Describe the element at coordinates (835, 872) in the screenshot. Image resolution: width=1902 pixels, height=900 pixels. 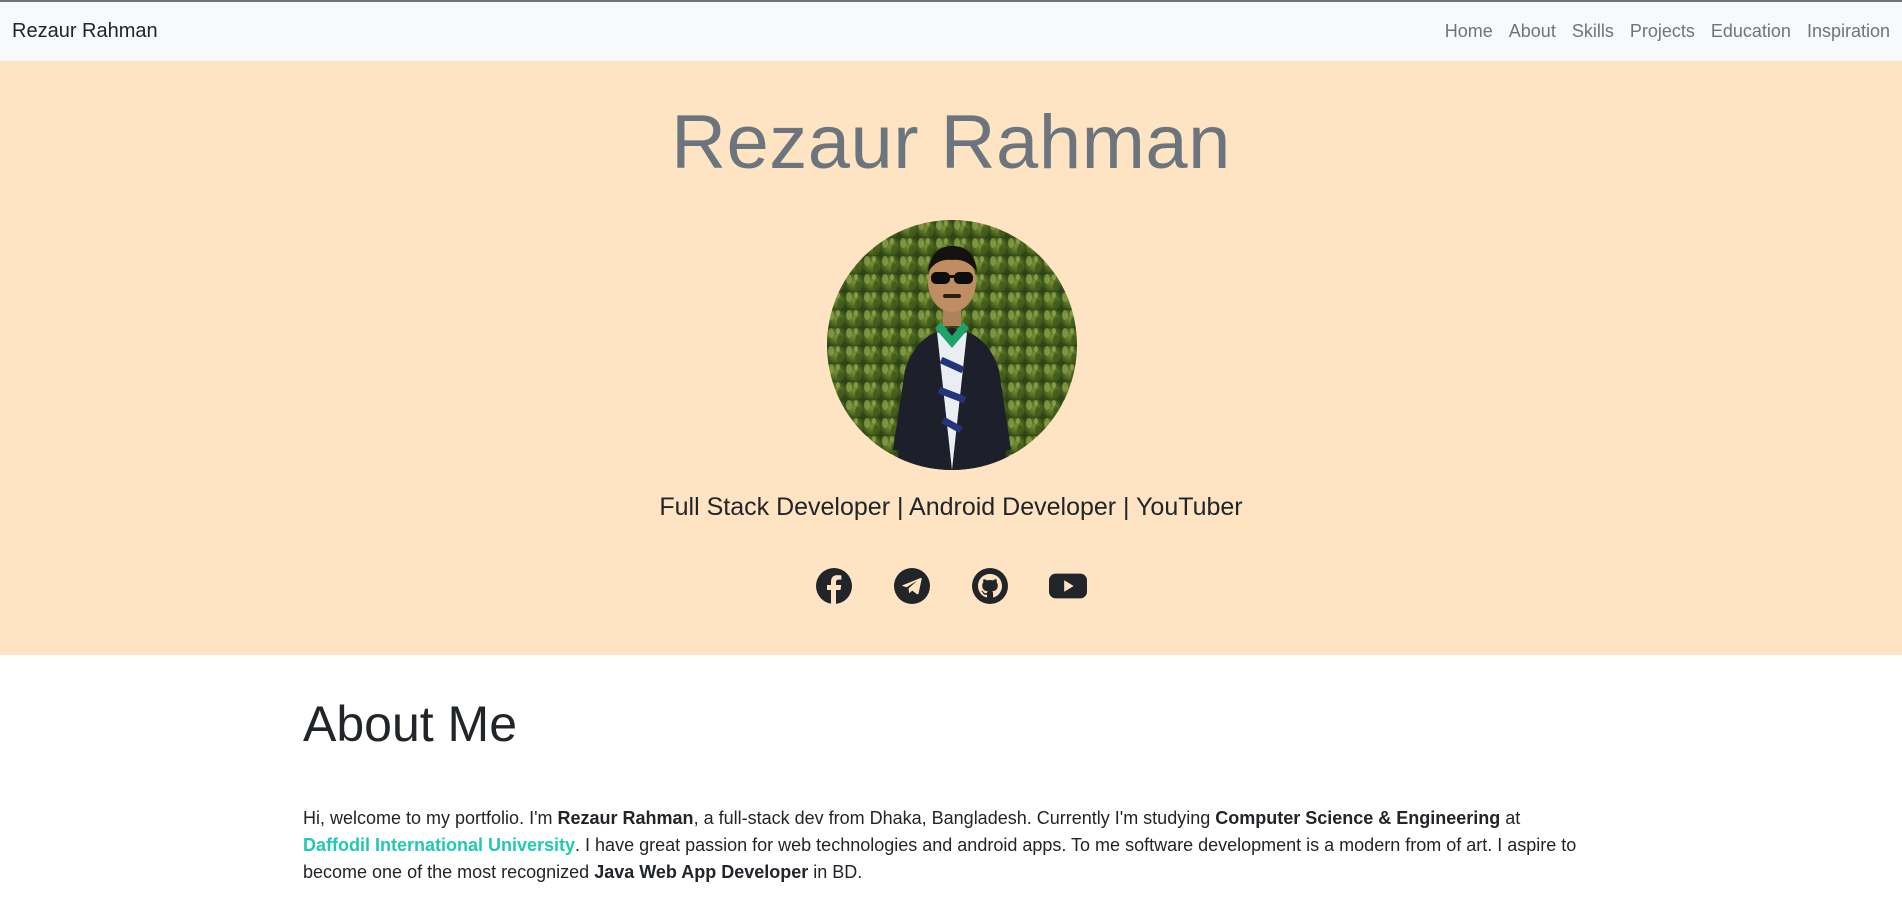
I see `about-text-part: in BD.` at that location.